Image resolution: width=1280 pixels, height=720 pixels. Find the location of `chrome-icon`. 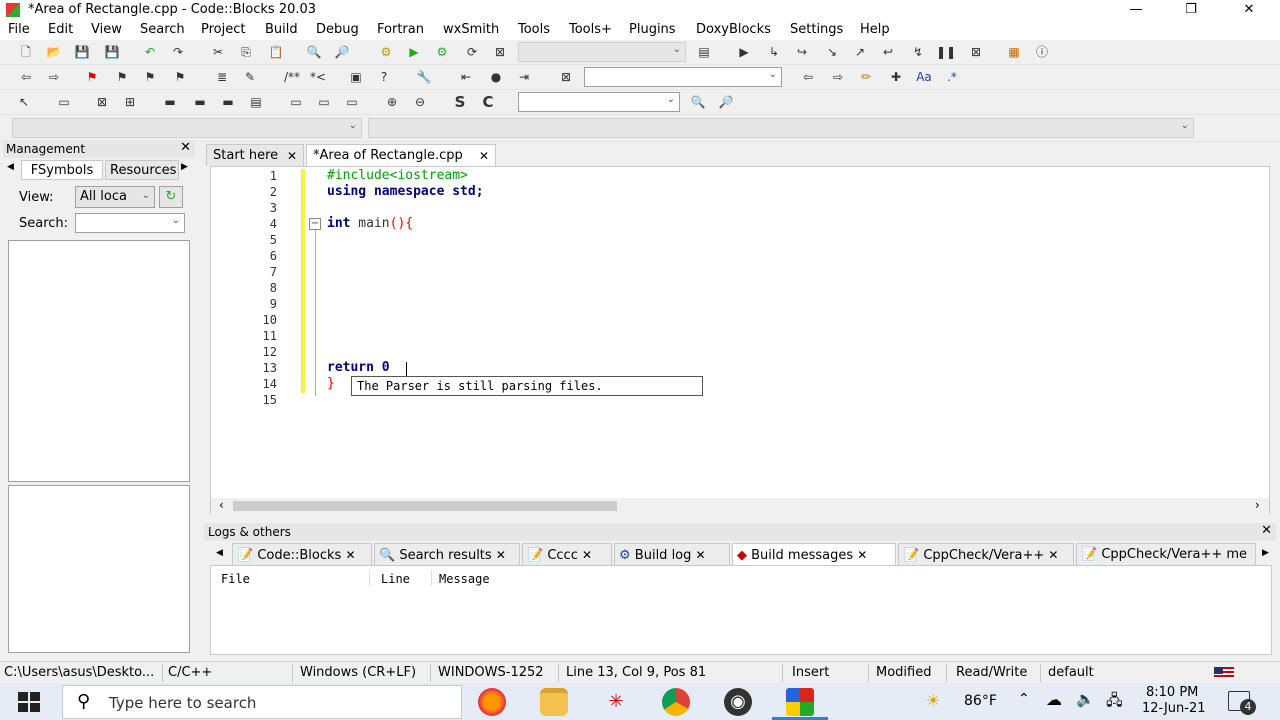

chrome-icon is located at coordinates (676, 702).